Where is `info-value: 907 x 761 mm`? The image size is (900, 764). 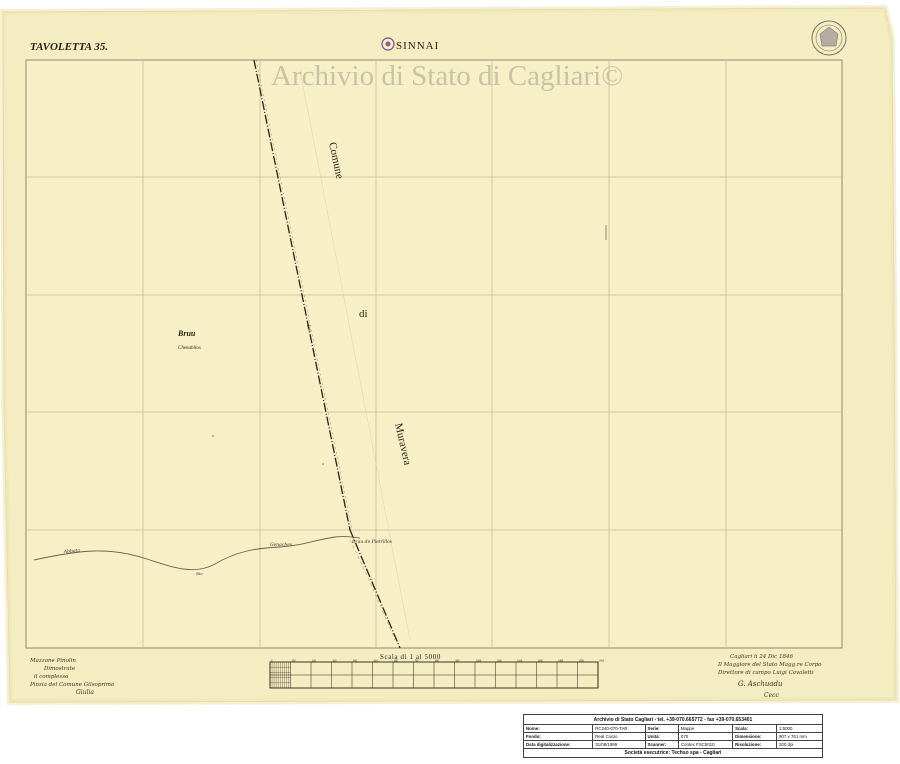 info-value: 907 x 761 mm is located at coordinates (799, 736).